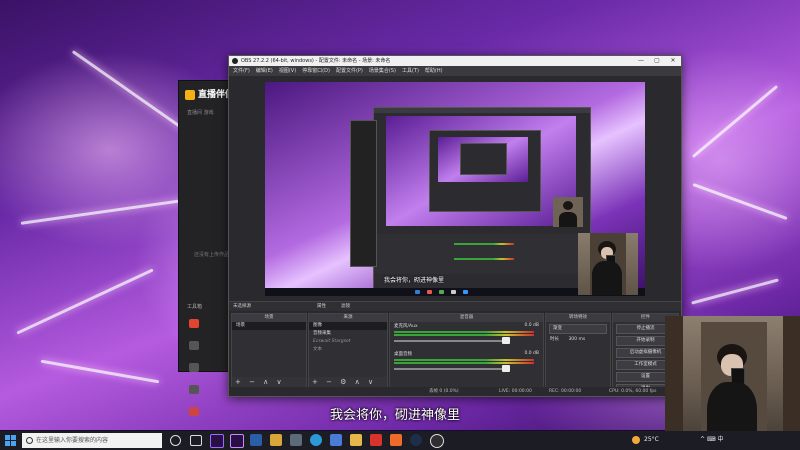 Image resolution: width=800 pixels, height=450 pixels. I want to click on task-view-icon, so click(196, 440).